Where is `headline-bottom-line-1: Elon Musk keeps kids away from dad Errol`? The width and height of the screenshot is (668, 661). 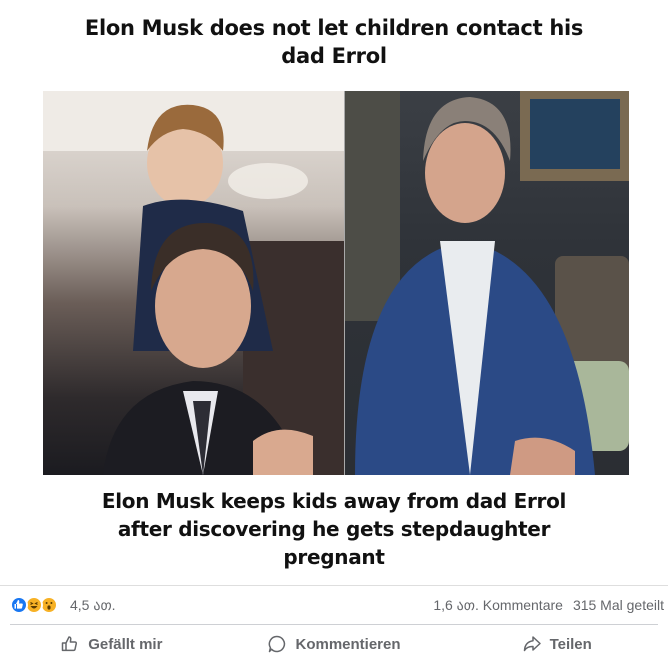
headline-bottom-line-1: Elon Musk keeps kids away from dad Errol is located at coordinates (334, 501).